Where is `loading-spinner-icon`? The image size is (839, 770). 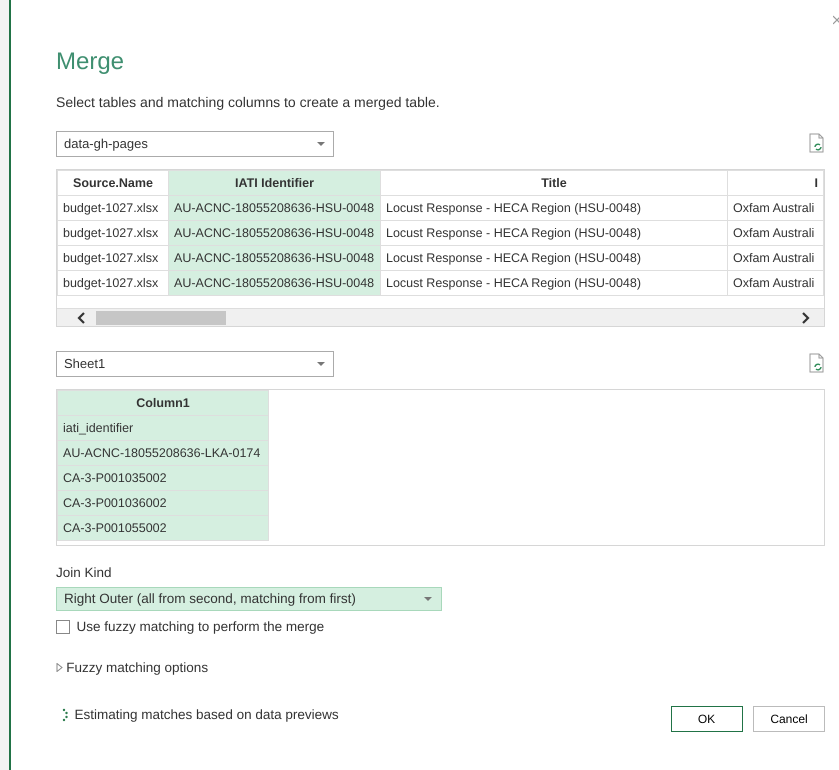
loading-spinner-icon is located at coordinates (65, 715).